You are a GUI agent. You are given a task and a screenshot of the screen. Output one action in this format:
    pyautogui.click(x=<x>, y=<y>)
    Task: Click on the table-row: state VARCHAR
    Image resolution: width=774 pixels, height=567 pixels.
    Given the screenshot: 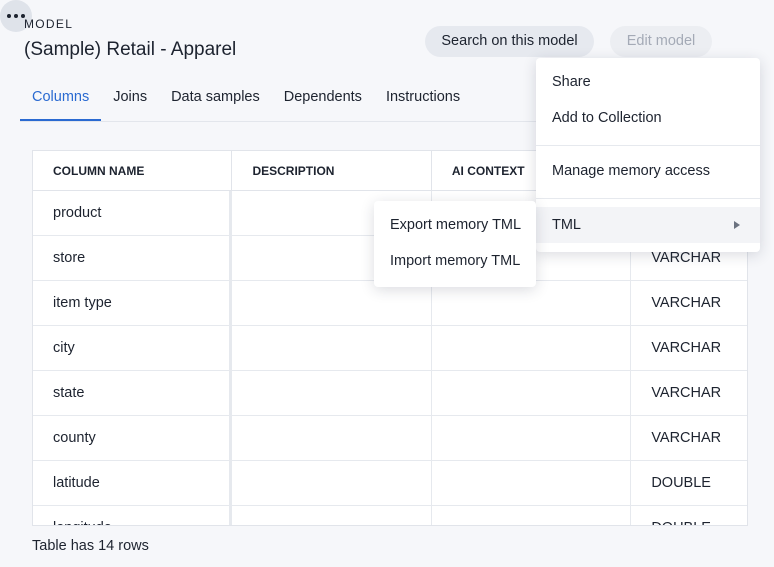 What is the action you would take?
    pyautogui.click(x=390, y=393)
    